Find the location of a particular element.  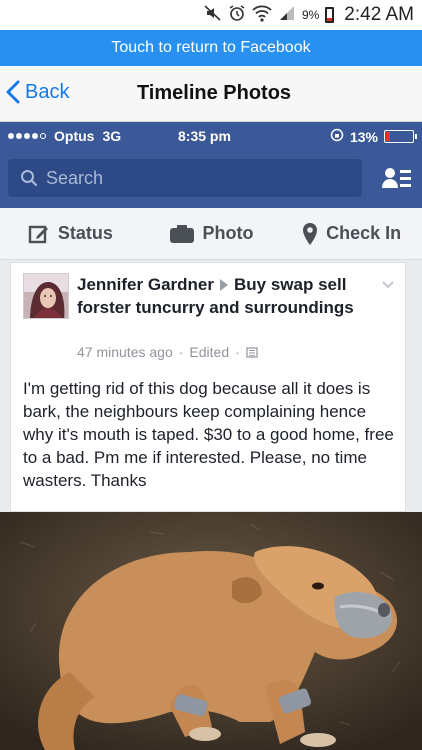

return-to-facebook-label: Touch to return to Facebook is located at coordinates (211, 47).